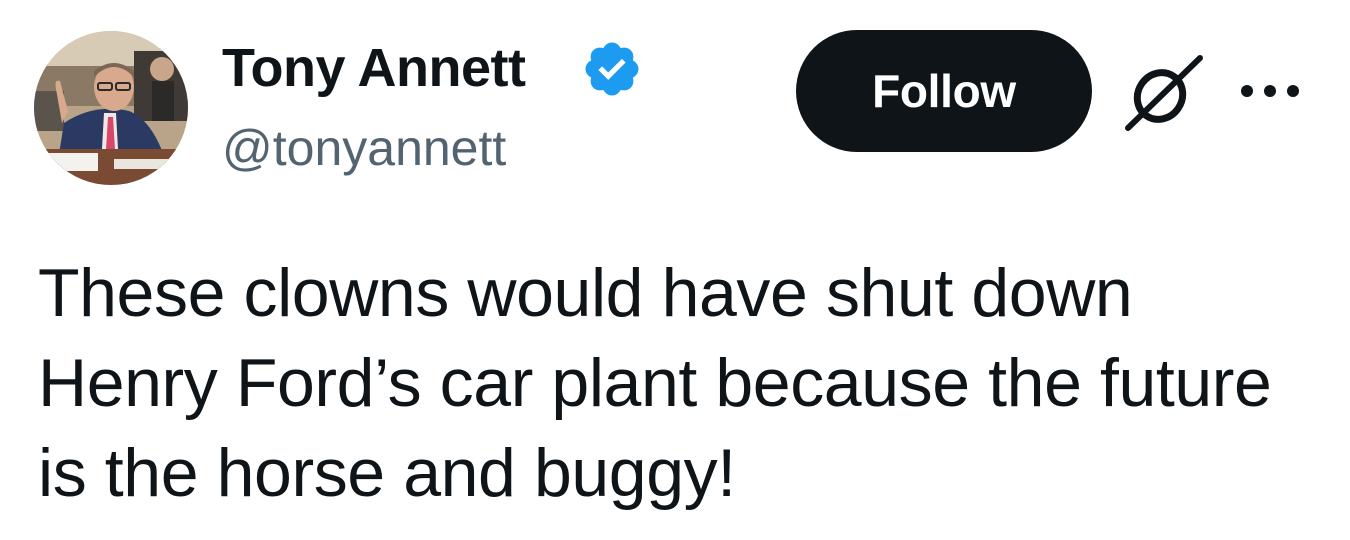  What do you see at coordinates (374, 68) in the screenshot?
I see `author-display-name: Tony Annett` at bounding box center [374, 68].